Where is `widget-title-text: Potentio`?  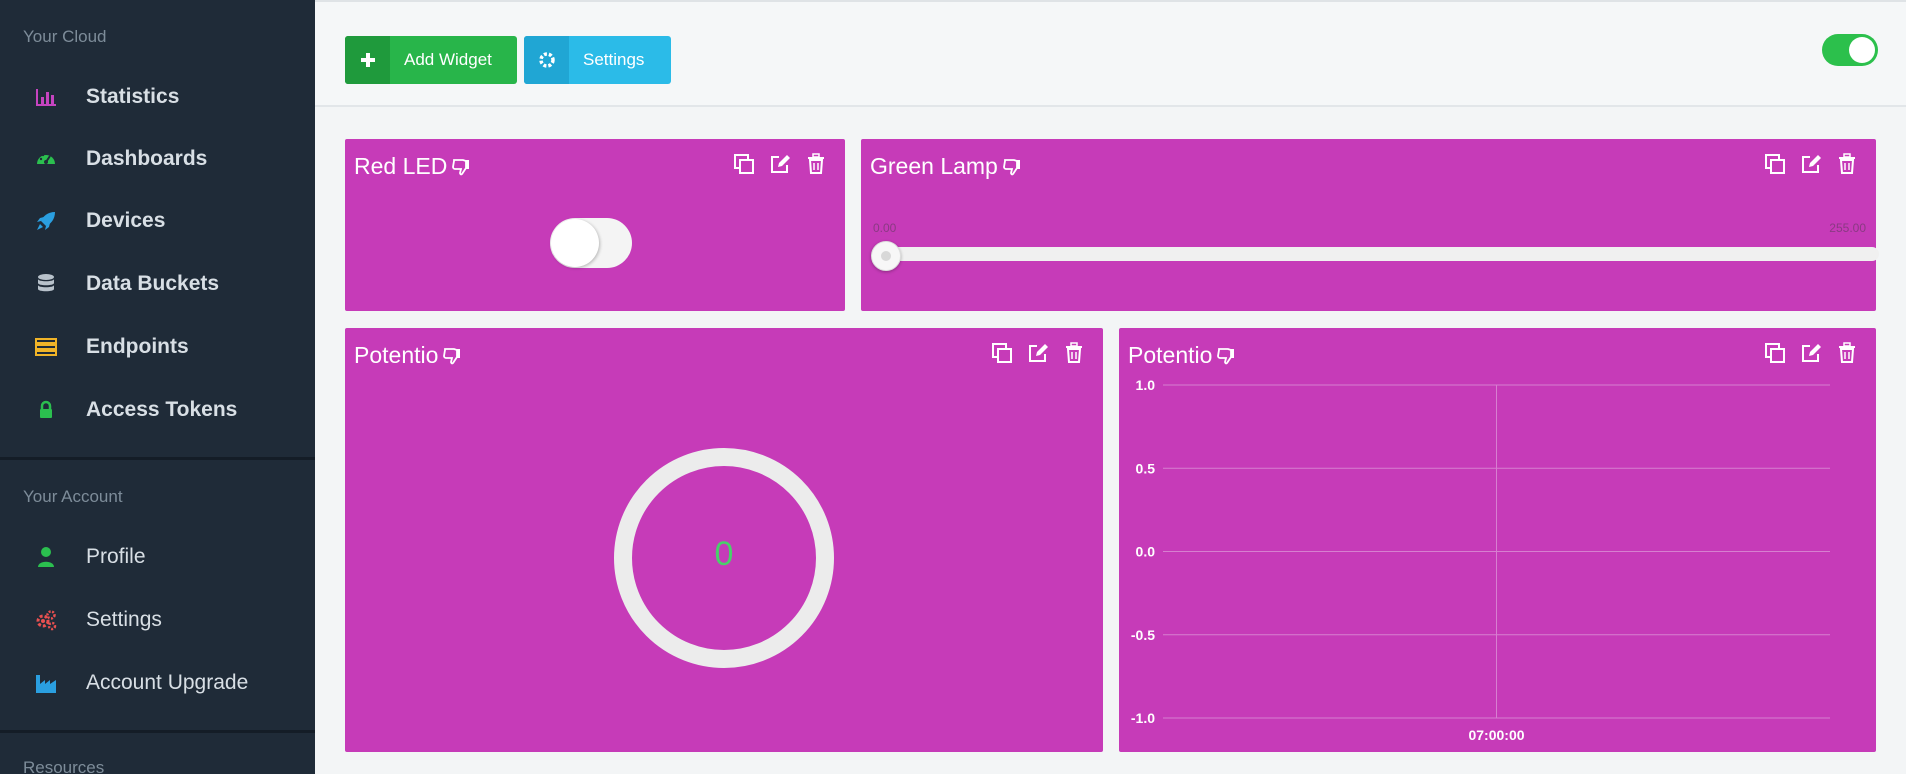 widget-title-text: Potentio is located at coordinates (396, 355).